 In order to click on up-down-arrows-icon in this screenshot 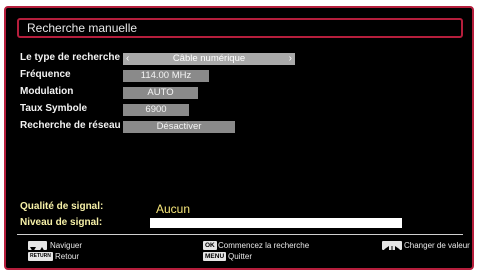, I will do `click(37, 246)`.